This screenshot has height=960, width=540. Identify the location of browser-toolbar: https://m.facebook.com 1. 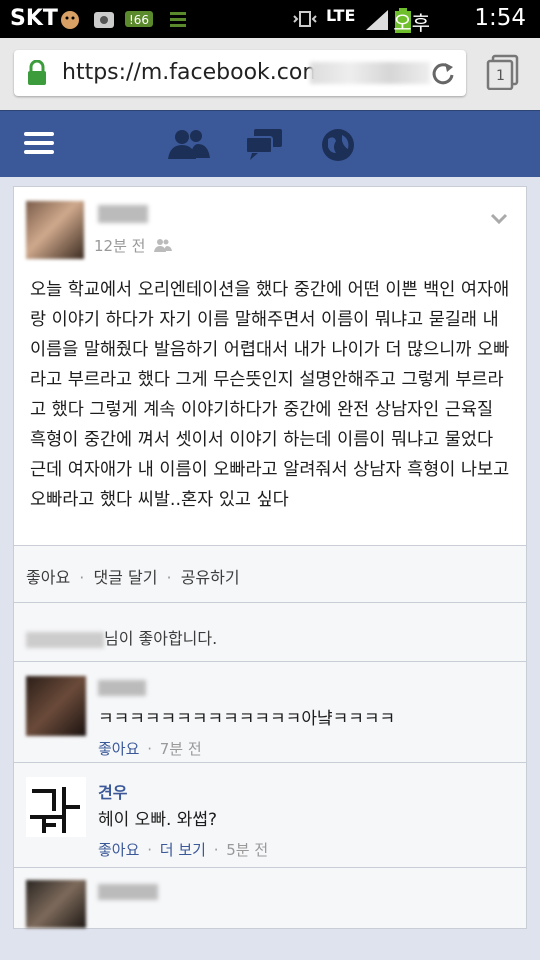
(270, 74).